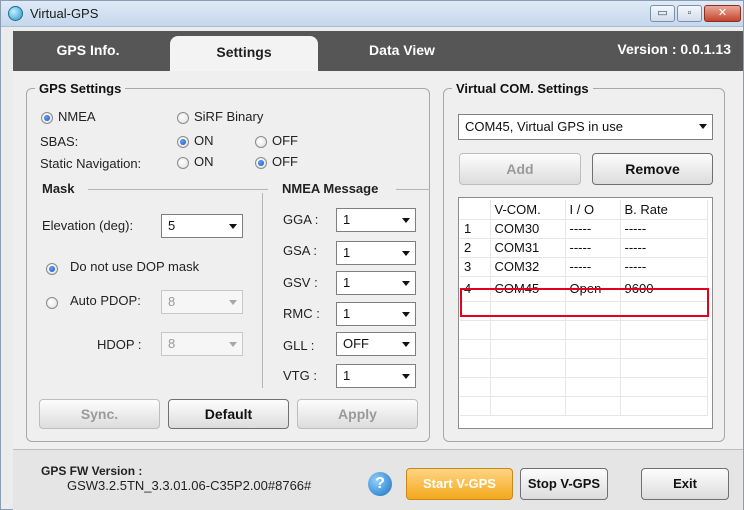 This screenshot has height=510, width=744. I want to click on col-index-header, so click(475, 210).